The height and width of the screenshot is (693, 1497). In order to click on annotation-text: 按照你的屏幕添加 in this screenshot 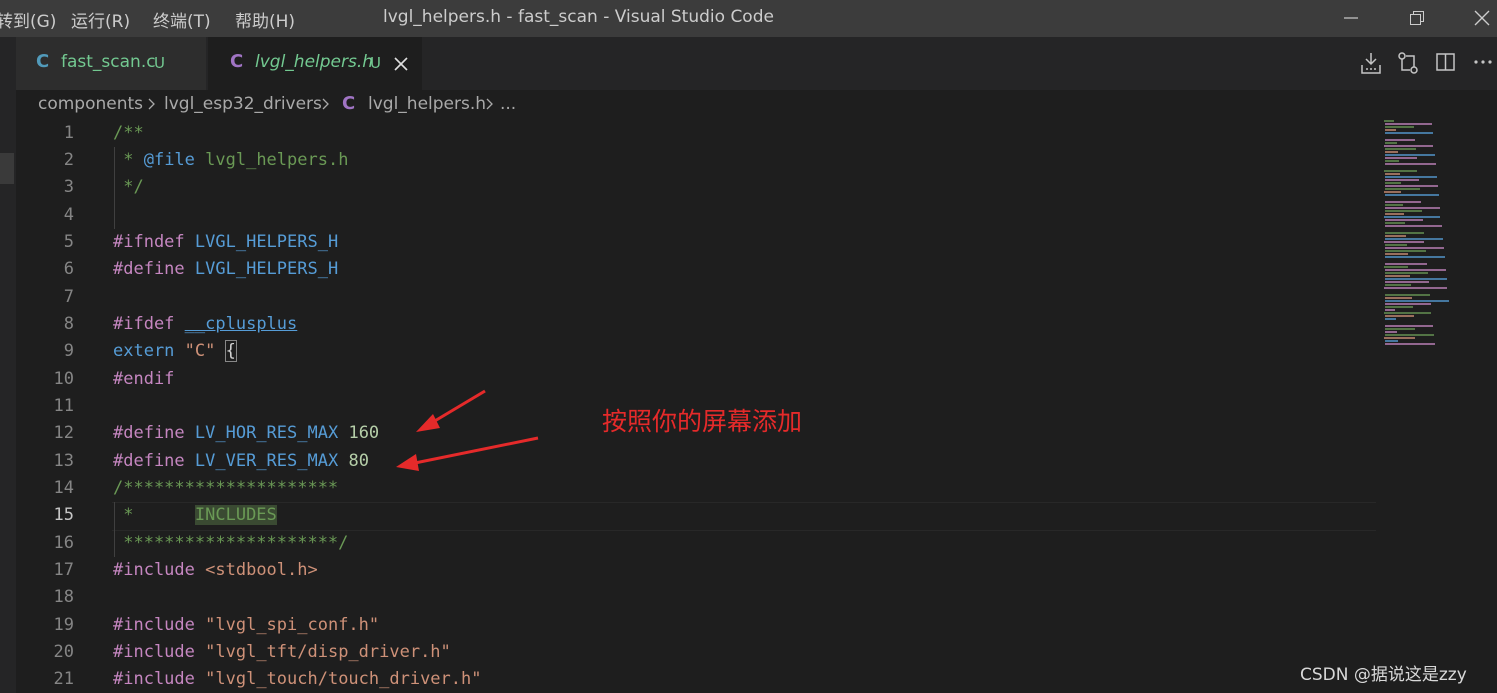, I will do `click(702, 421)`.